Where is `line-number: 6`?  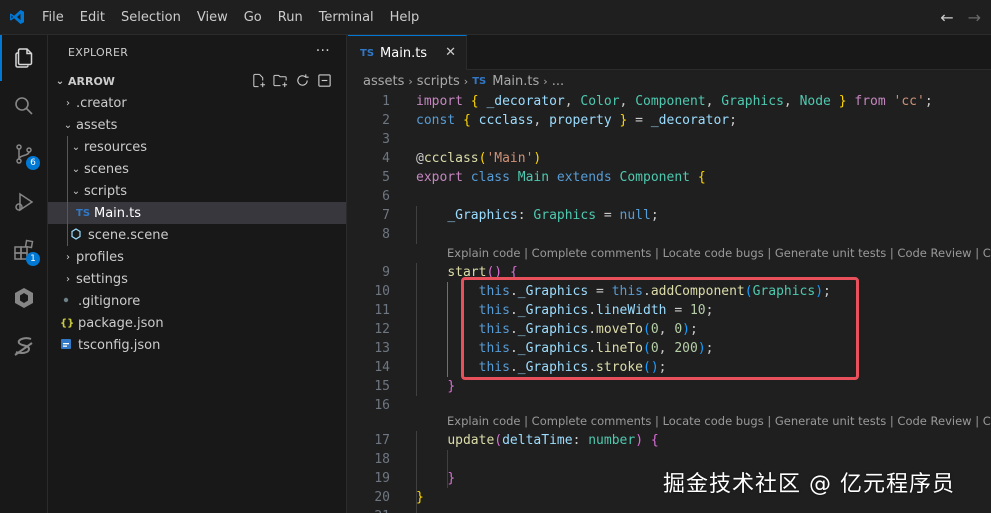 line-number: 6 is located at coordinates (386, 196).